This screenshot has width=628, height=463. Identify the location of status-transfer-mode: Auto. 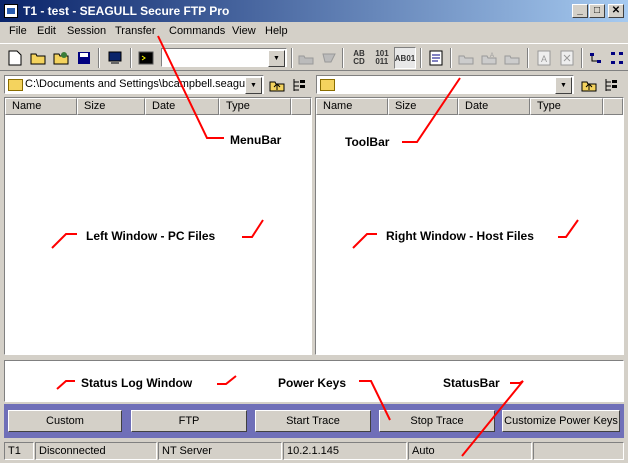
(470, 451).